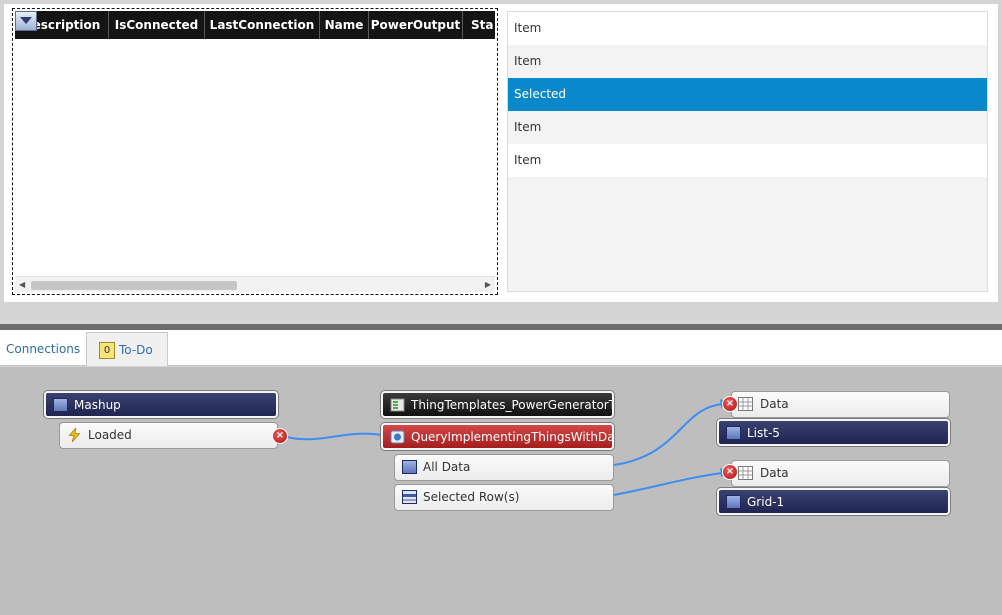 Image resolution: width=1002 pixels, height=615 pixels. Describe the element at coordinates (397, 405) in the screenshot. I see `thing-template-icon` at that location.